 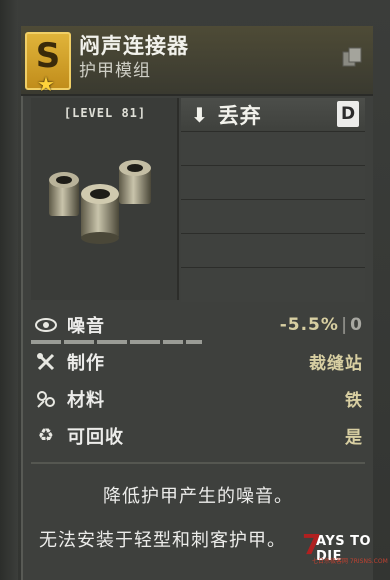 I want to click on drop-action: ⬇ 丢弃 D, so click(x=273, y=115).